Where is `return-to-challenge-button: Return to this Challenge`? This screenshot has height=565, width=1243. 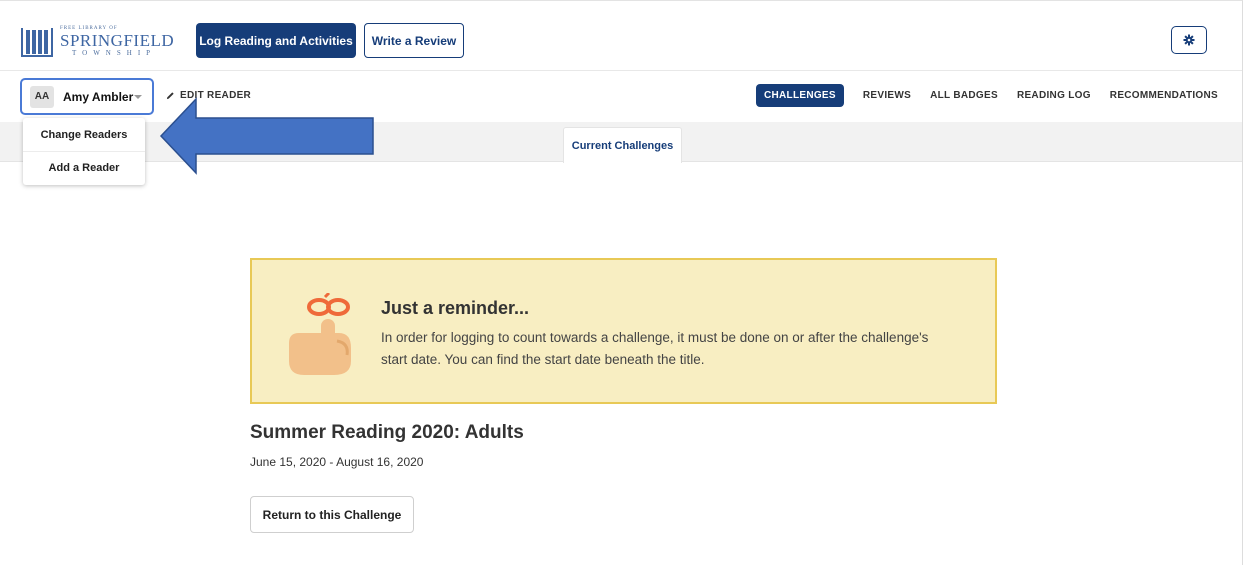
return-to-challenge-button: Return to this Challenge is located at coordinates (332, 514).